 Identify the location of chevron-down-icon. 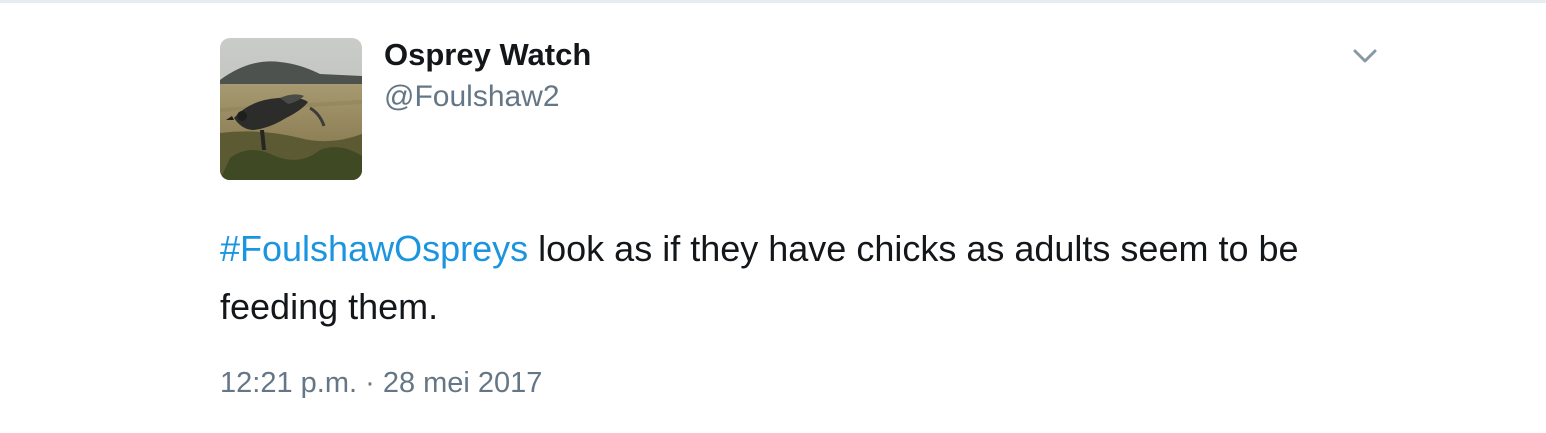
(1365, 56).